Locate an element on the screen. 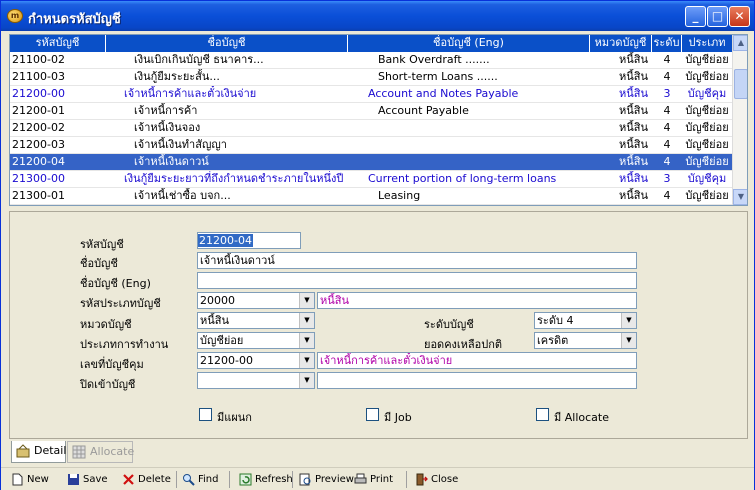  print-button: Print is located at coordinates (373, 479).